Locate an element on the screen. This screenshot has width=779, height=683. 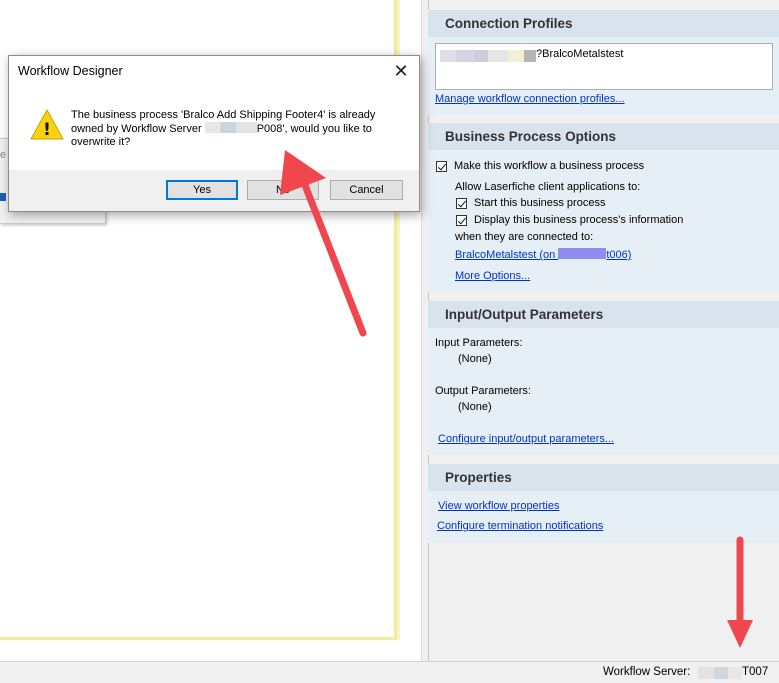
output-parameters-value: (None) is located at coordinates (475, 407).